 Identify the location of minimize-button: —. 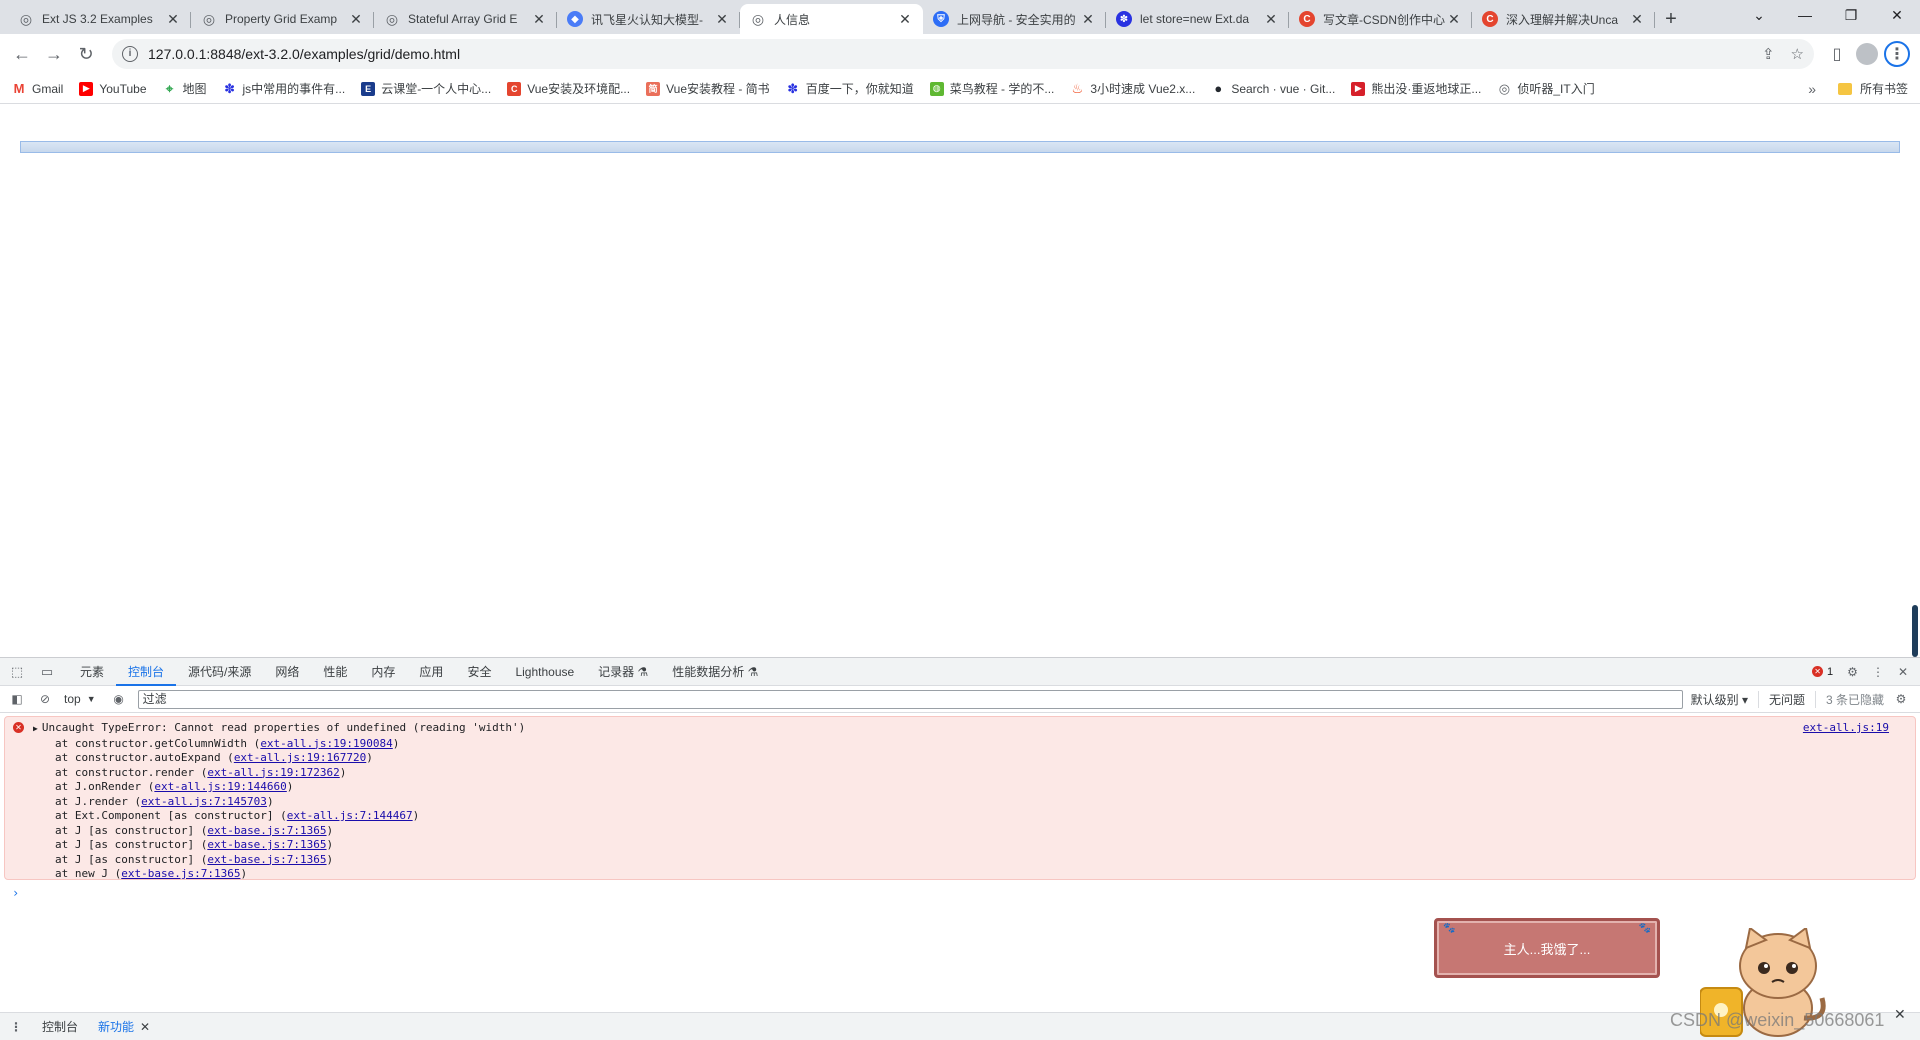
(1805, 15).